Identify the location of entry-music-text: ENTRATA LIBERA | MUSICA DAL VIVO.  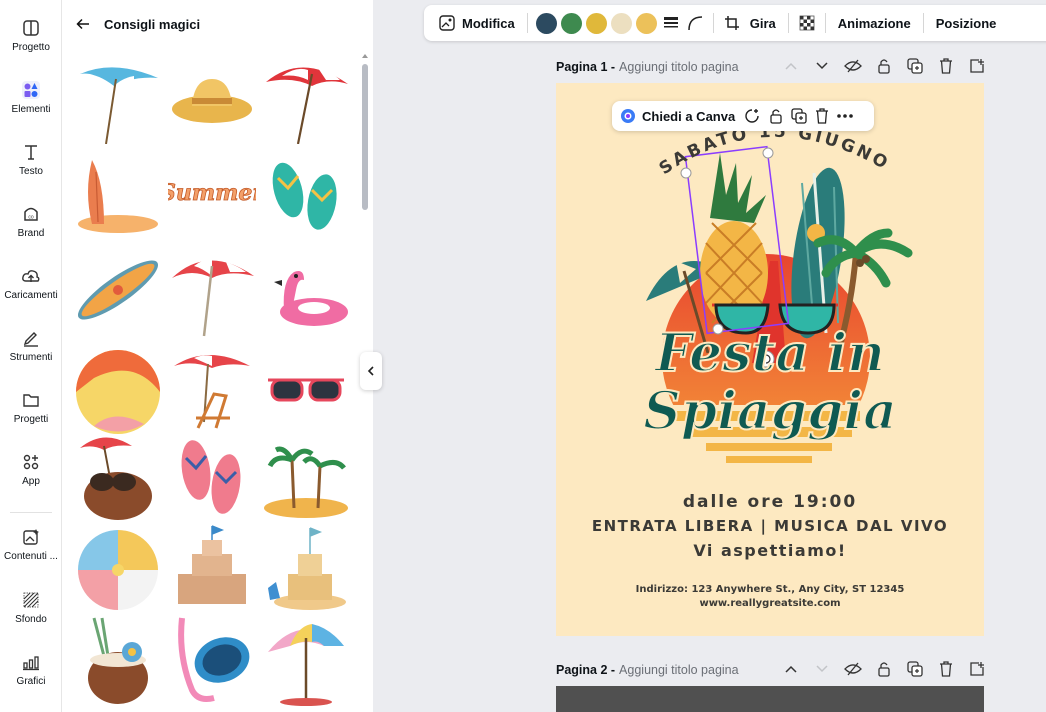
(770, 526).